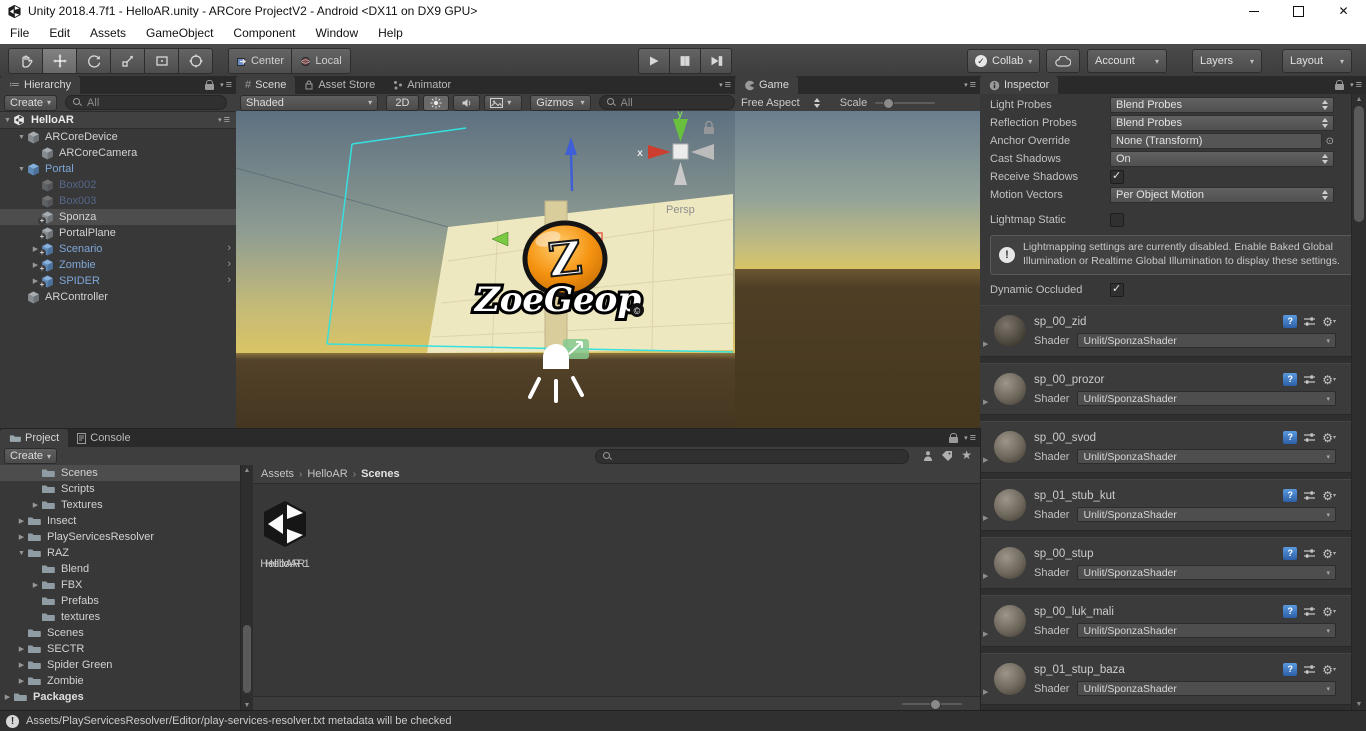  I want to click on icon-size-slider, so click(932, 704).